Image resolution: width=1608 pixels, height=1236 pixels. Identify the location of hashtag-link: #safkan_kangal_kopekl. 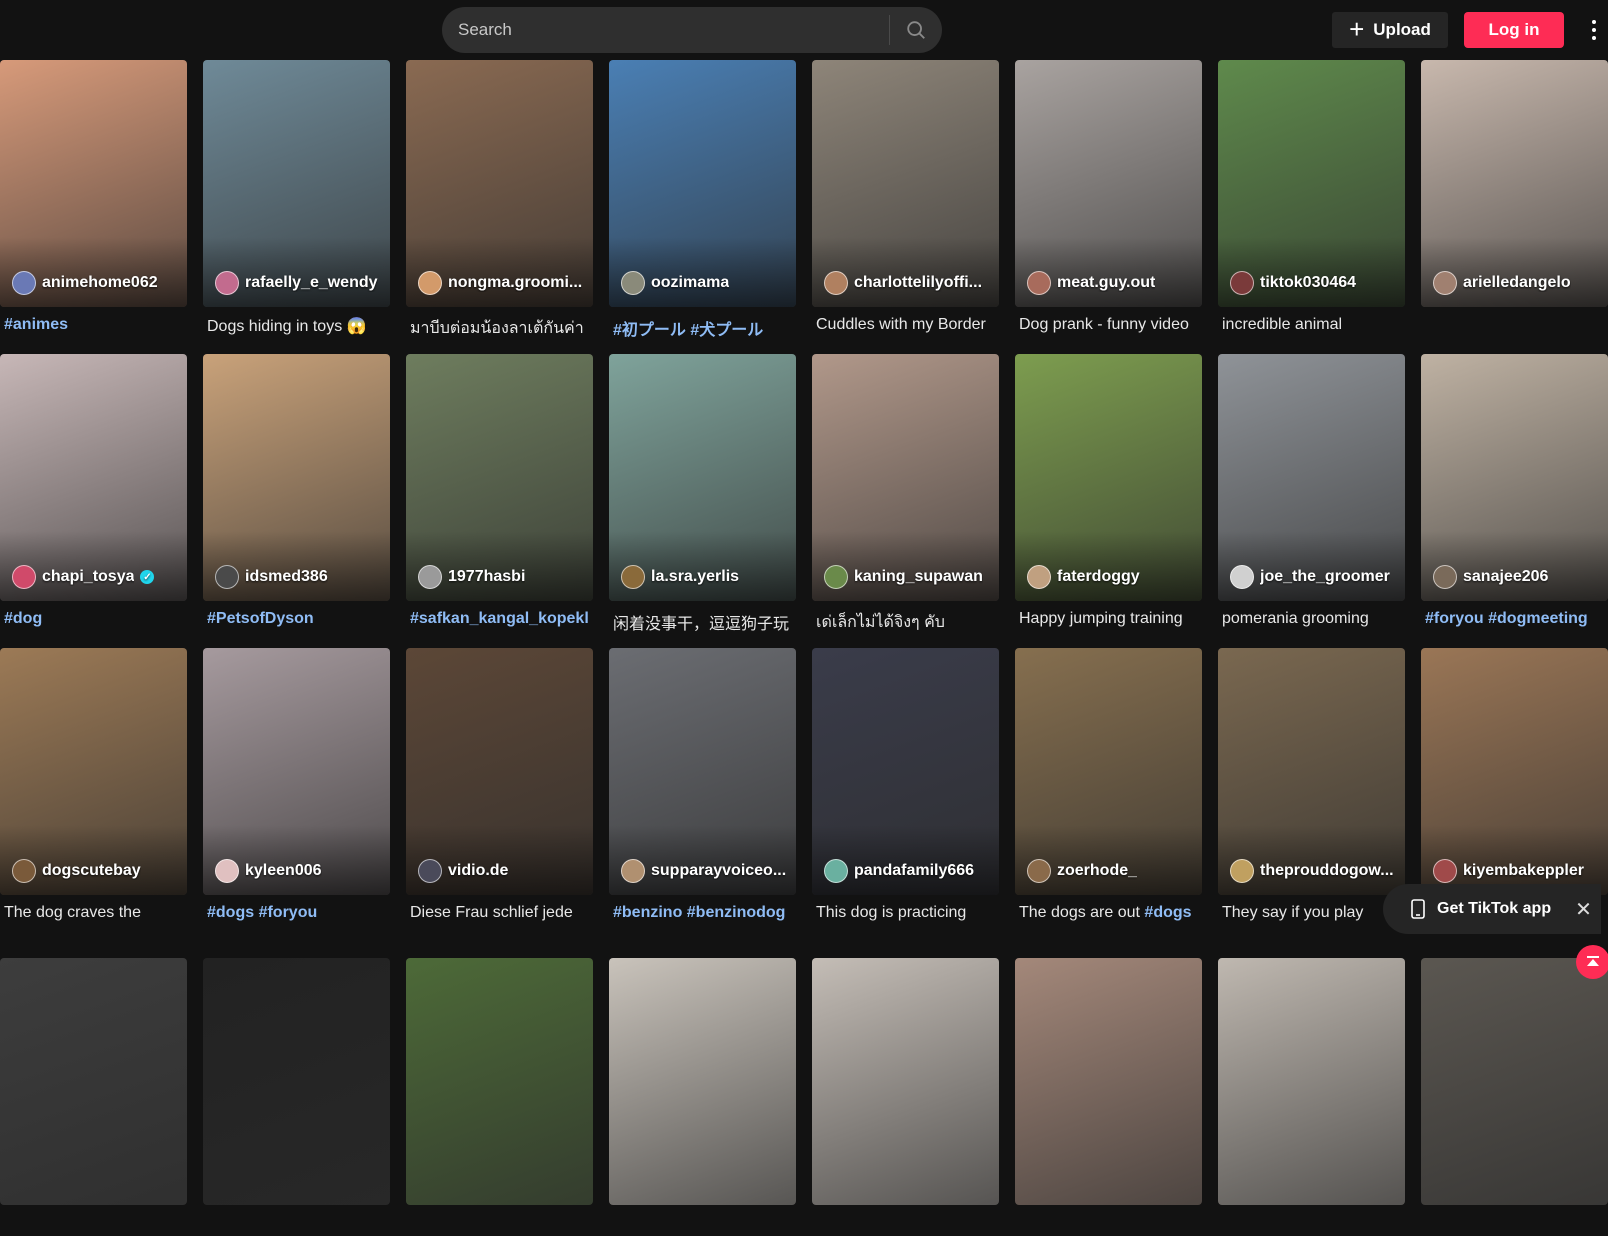
(499, 618).